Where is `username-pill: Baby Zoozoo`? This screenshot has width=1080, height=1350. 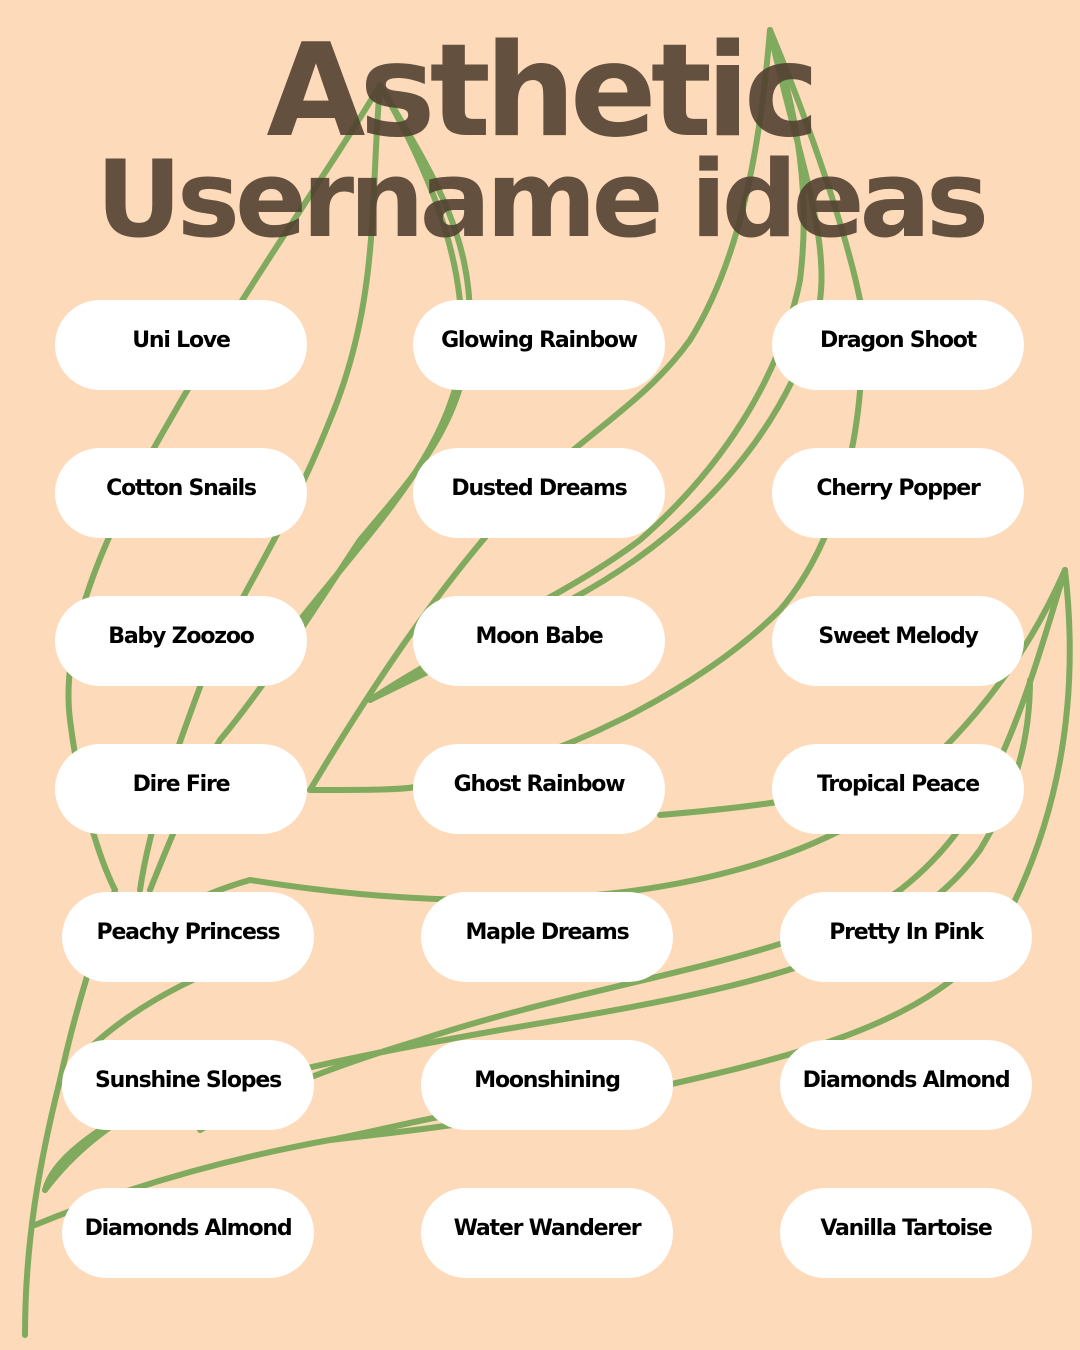
username-pill: Baby Zoozoo is located at coordinates (181, 641).